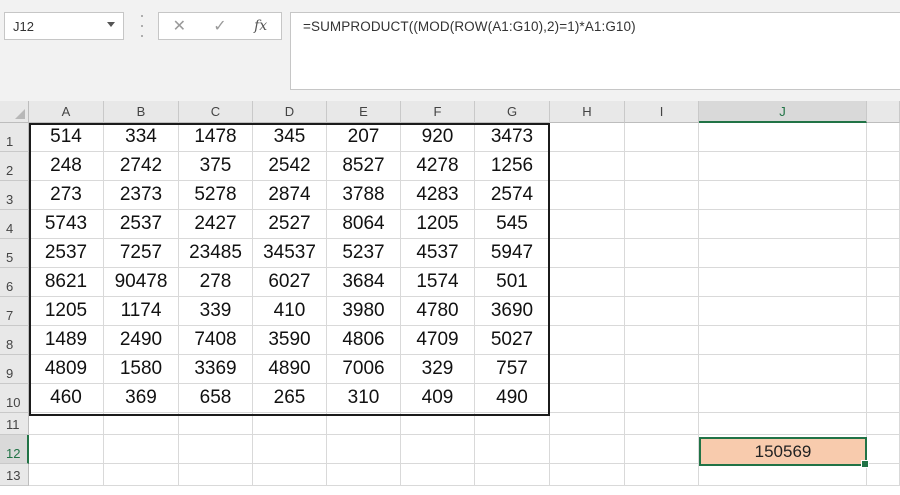 This screenshot has height=495, width=900. Describe the element at coordinates (66, 398) in the screenshot. I see `cell: 460` at that location.